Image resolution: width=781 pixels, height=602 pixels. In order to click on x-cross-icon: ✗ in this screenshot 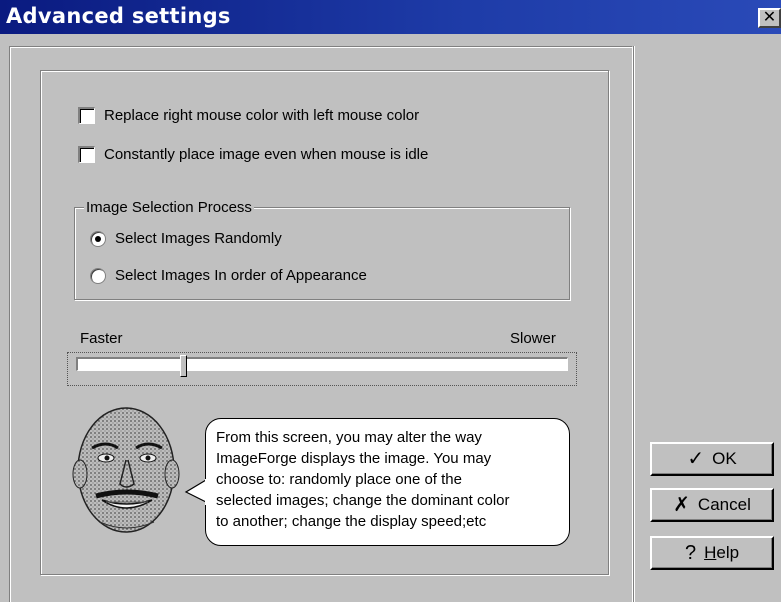, I will do `click(681, 505)`.